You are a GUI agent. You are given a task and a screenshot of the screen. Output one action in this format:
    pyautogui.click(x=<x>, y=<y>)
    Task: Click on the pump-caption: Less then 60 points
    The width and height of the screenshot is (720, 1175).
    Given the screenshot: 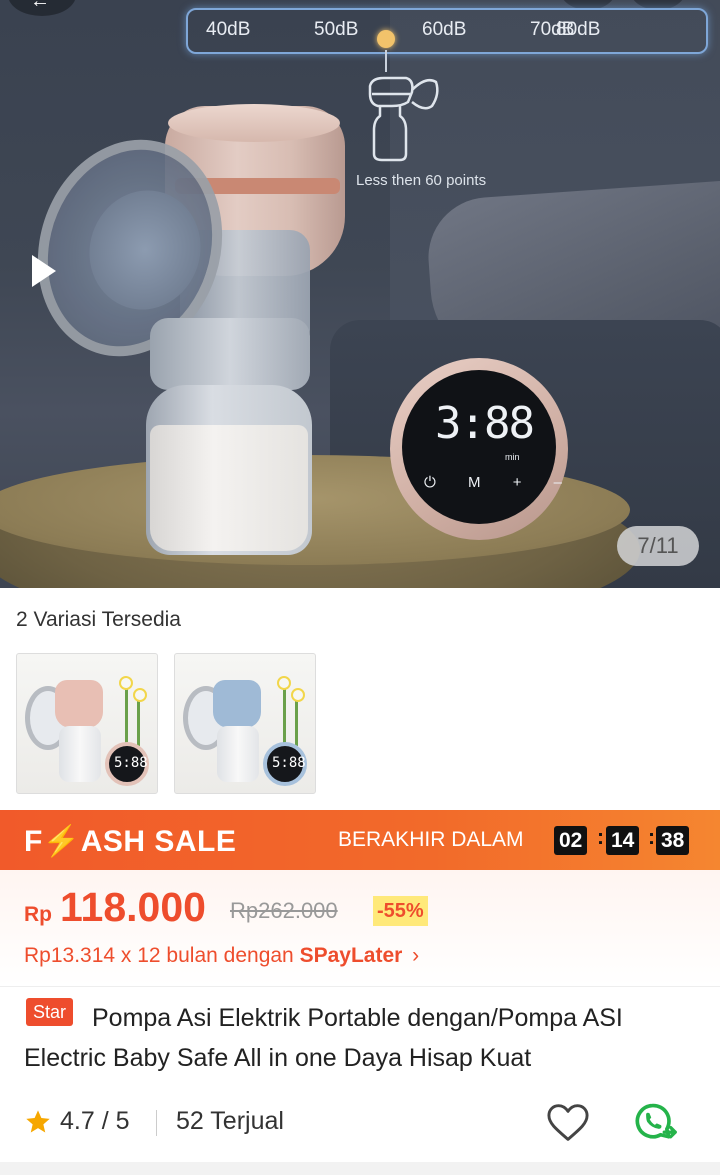 What is the action you would take?
    pyautogui.click(x=421, y=180)
    